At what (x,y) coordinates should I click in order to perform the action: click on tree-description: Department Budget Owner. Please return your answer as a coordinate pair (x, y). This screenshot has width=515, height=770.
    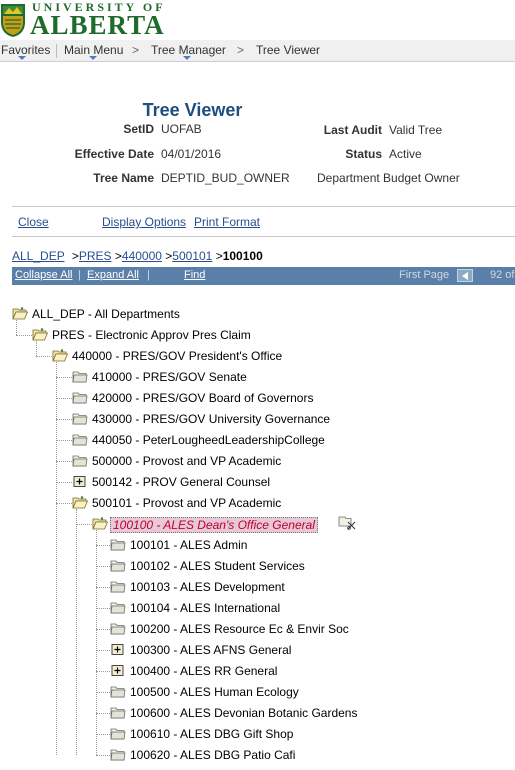
    Looking at the image, I should click on (388, 178).